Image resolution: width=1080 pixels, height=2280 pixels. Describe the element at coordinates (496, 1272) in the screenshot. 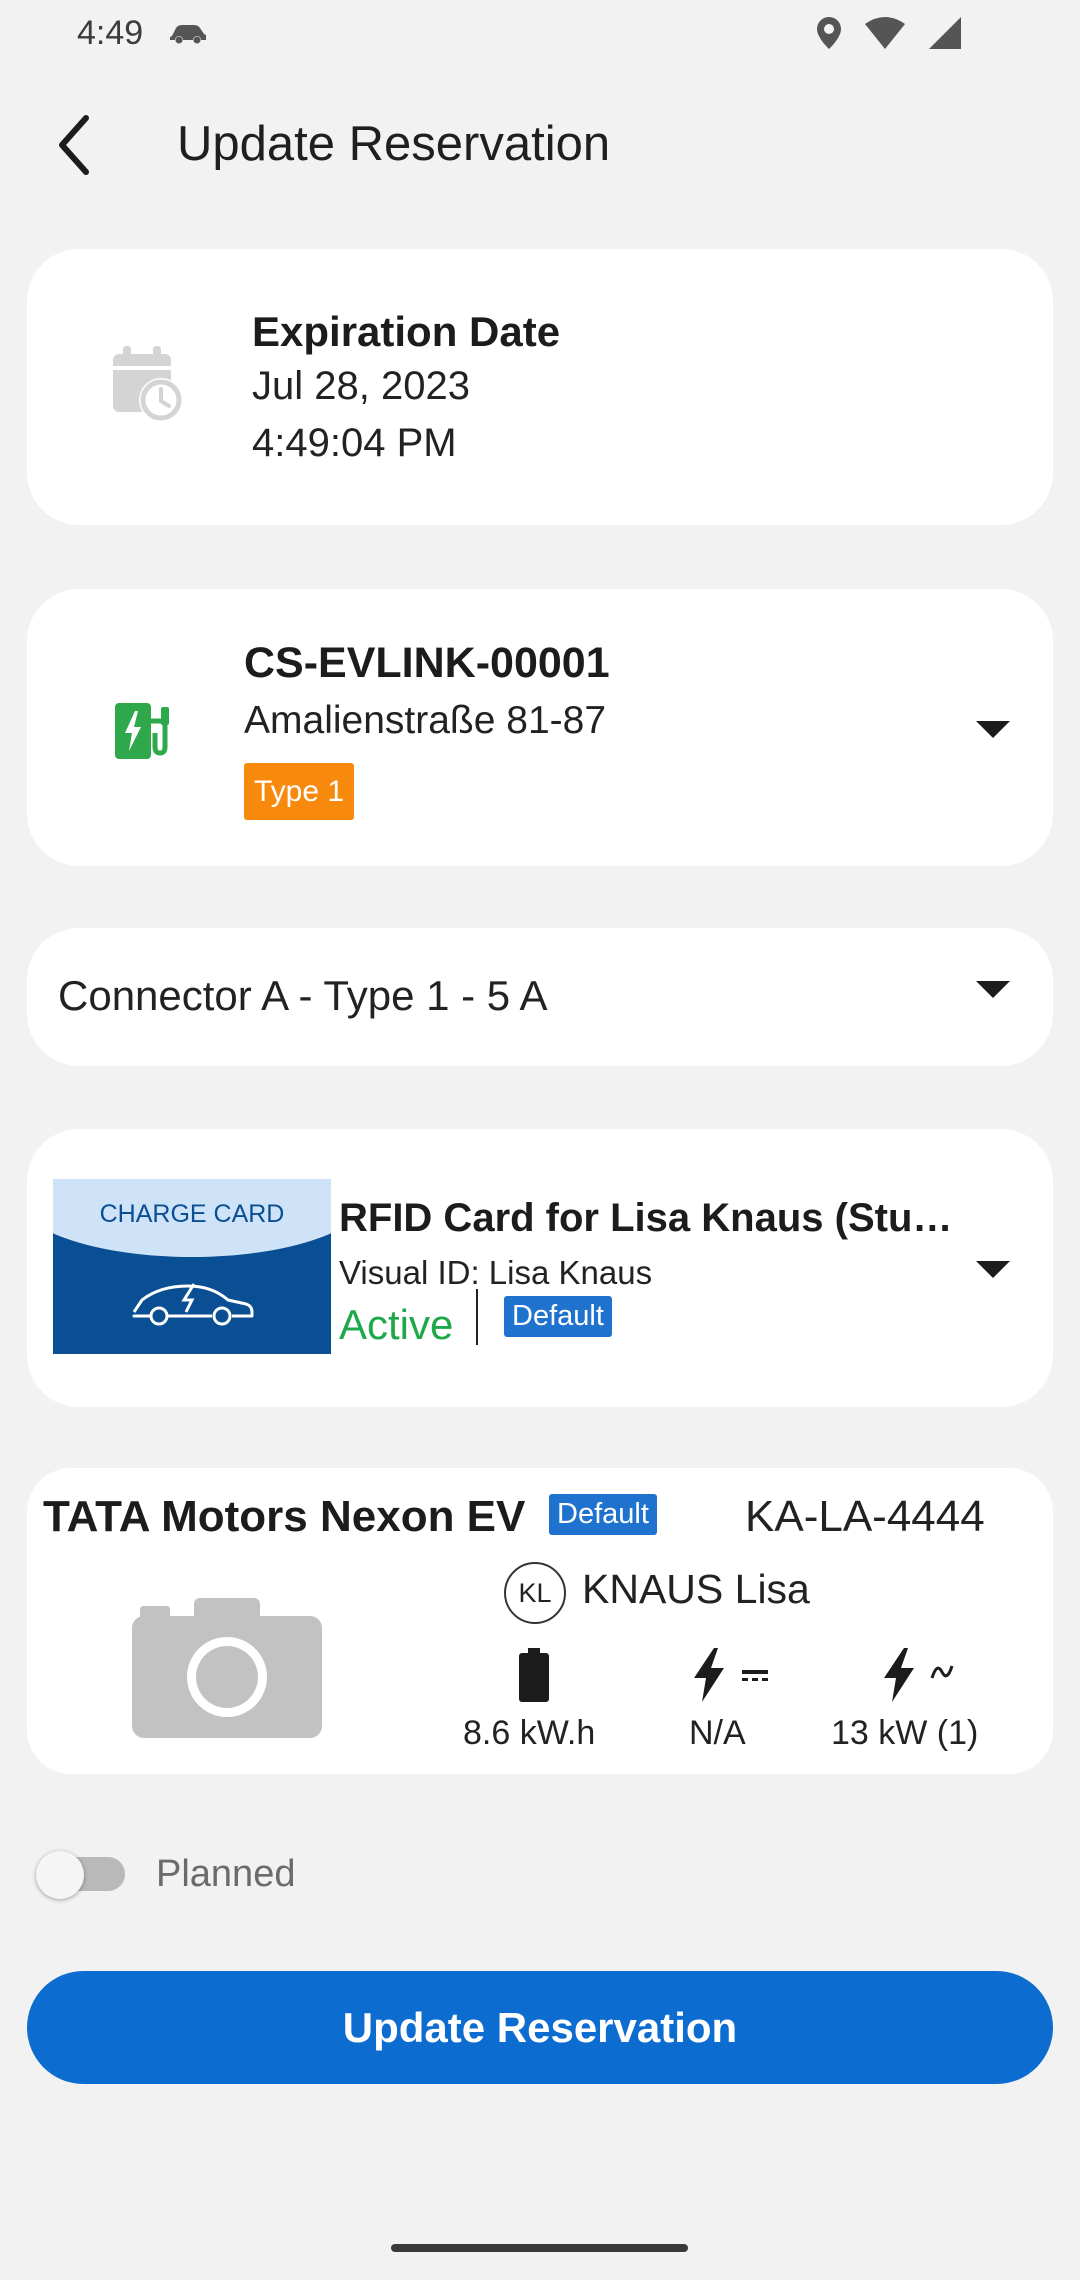

I see `card-visual-id: Visual ID: Lisa Knaus` at that location.